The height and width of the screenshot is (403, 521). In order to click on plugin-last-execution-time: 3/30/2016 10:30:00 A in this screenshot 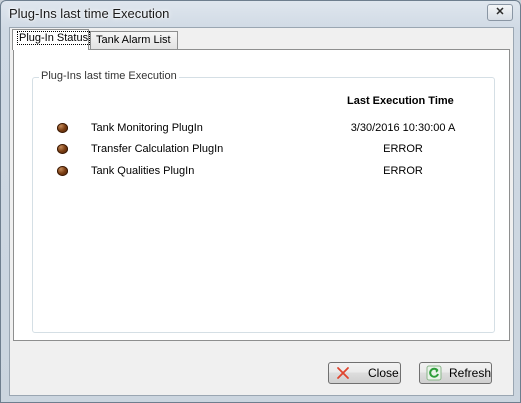, I will do `click(403, 128)`.